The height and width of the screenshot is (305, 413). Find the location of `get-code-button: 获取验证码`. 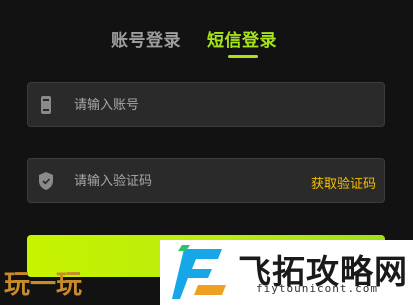

get-code-button: 获取验证码 is located at coordinates (343, 182).